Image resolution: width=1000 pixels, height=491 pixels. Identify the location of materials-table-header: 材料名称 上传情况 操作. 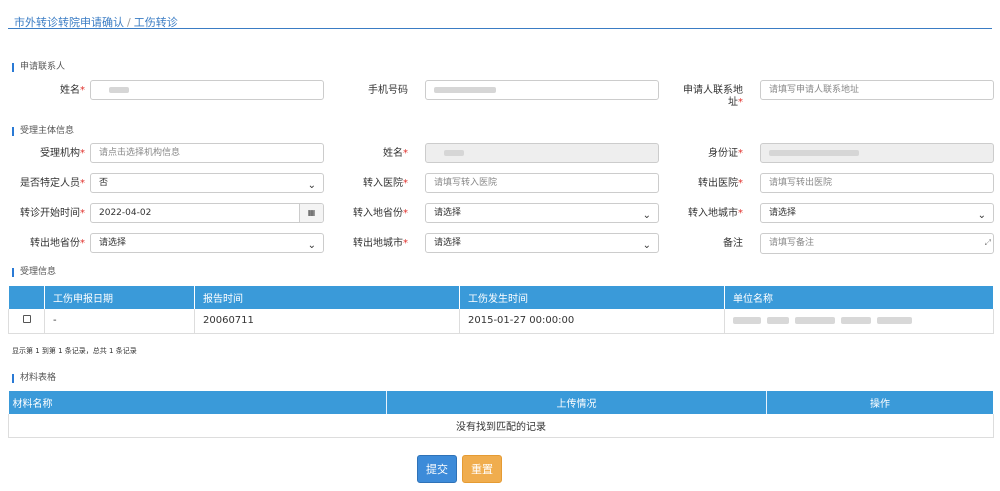
(501, 402).